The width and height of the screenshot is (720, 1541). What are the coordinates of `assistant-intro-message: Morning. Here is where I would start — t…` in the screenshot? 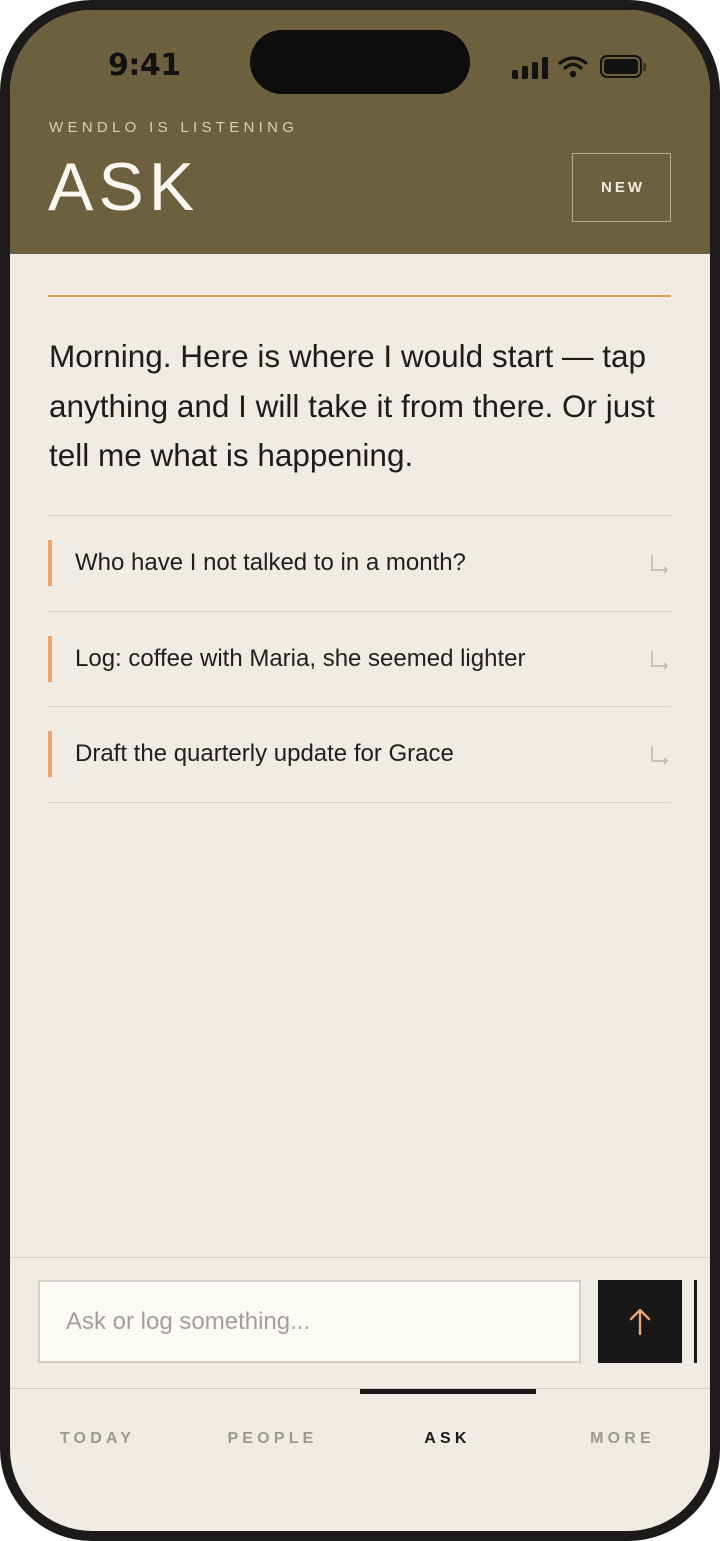 It's located at (352, 405).